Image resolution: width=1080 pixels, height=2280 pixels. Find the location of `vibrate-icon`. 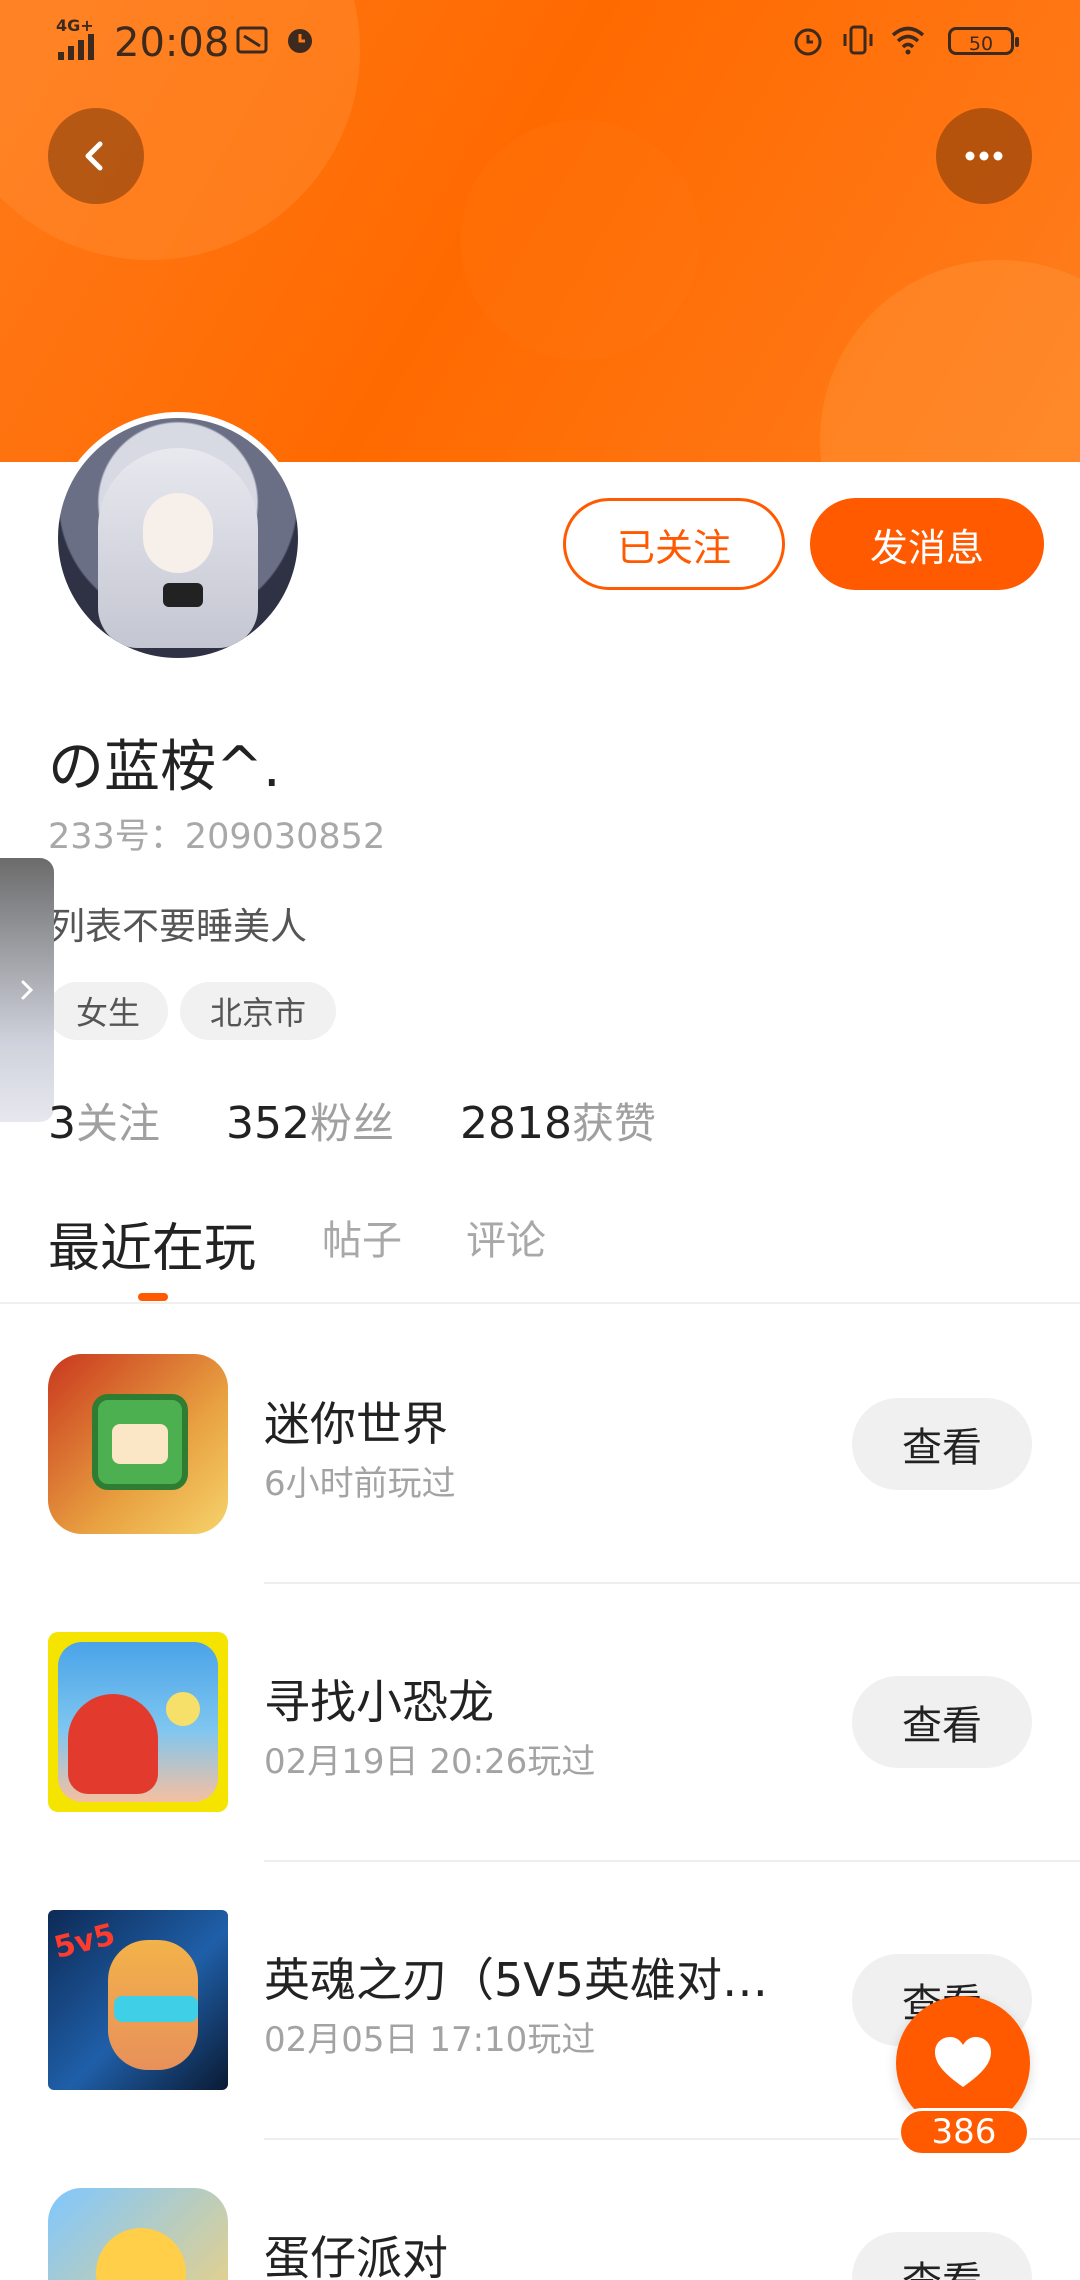

vibrate-icon is located at coordinates (858, 40).